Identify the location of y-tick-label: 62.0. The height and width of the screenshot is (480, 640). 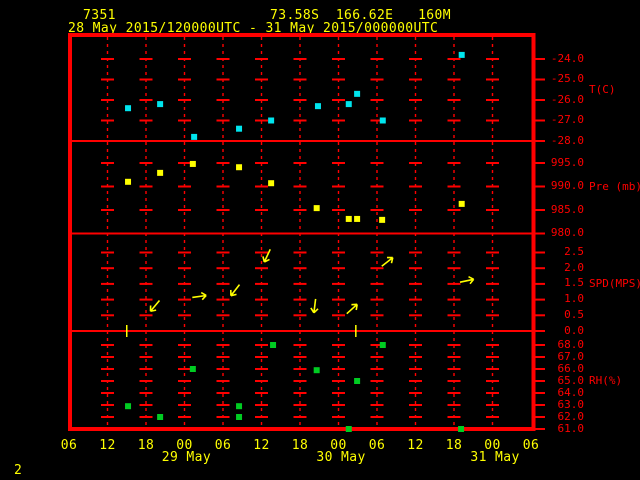
(571, 416).